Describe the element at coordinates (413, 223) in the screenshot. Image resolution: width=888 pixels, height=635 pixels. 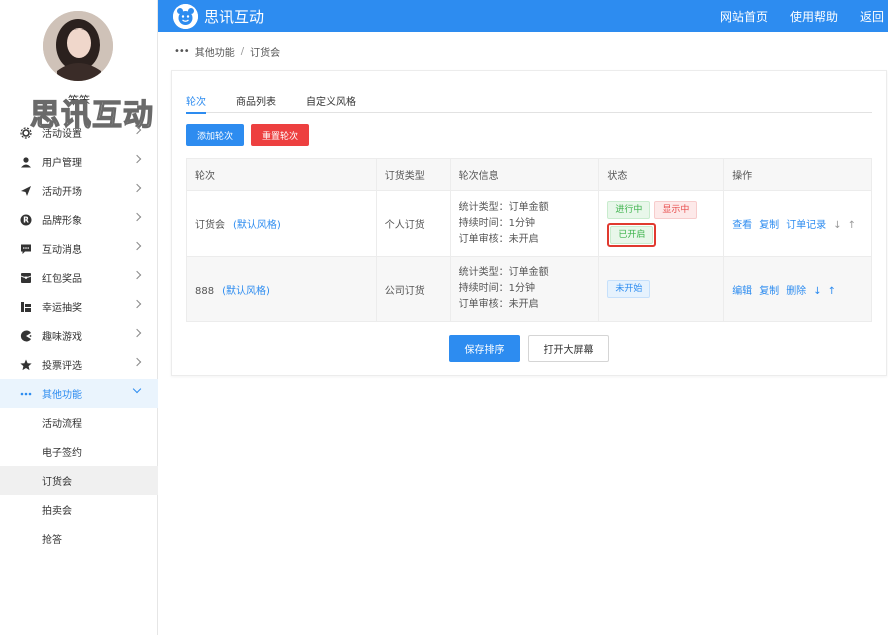
I see `order-type: 个人订货` at that location.